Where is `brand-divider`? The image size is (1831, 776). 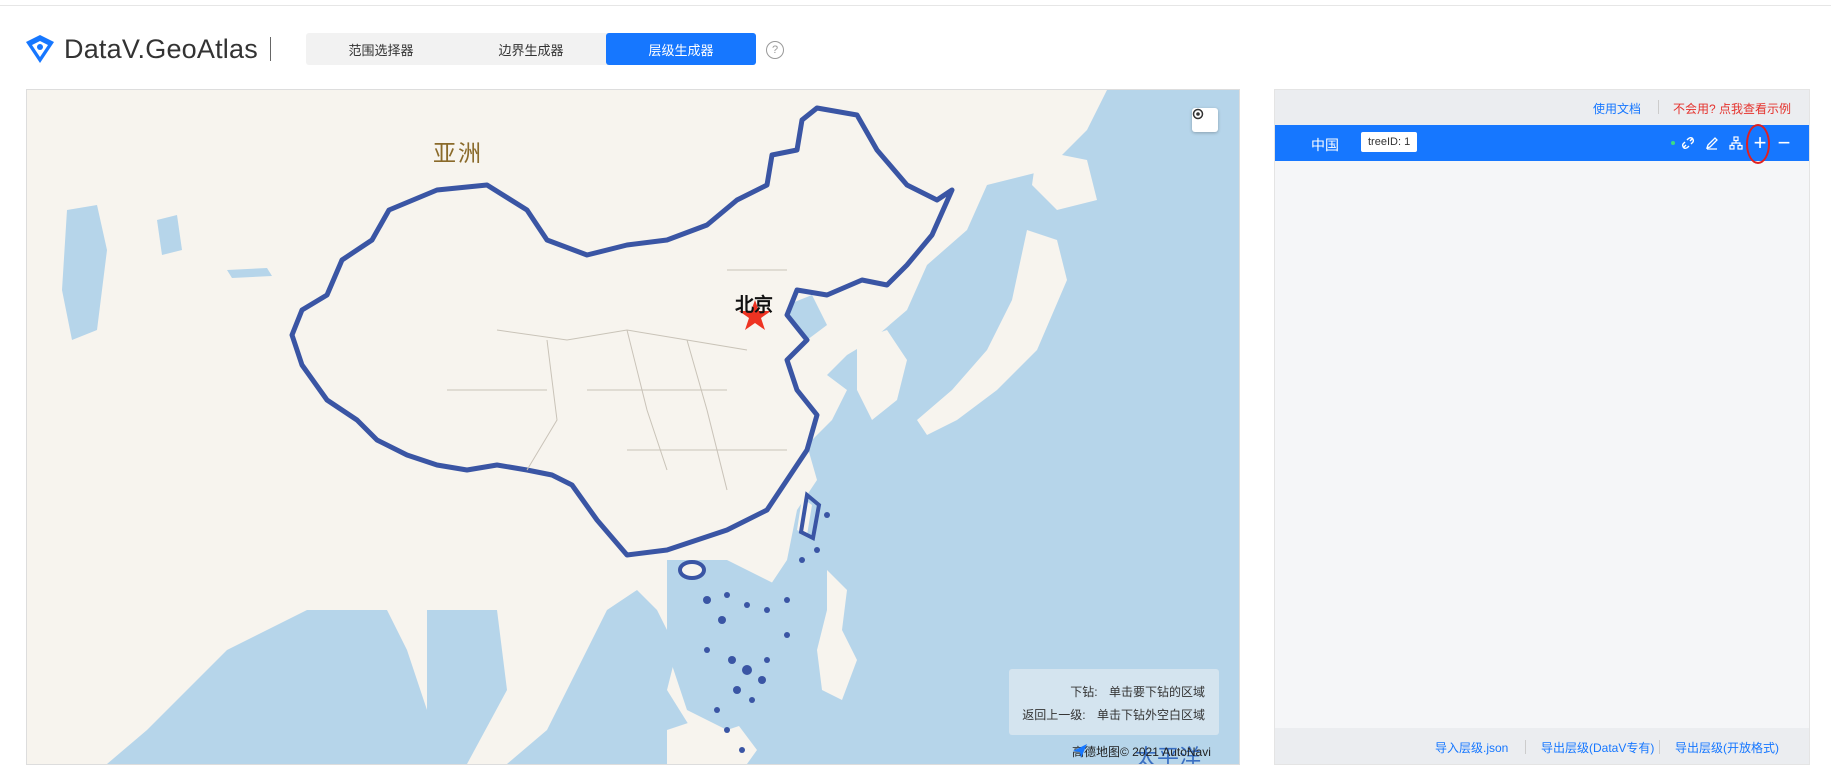 brand-divider is located at coordinates (270, 49).